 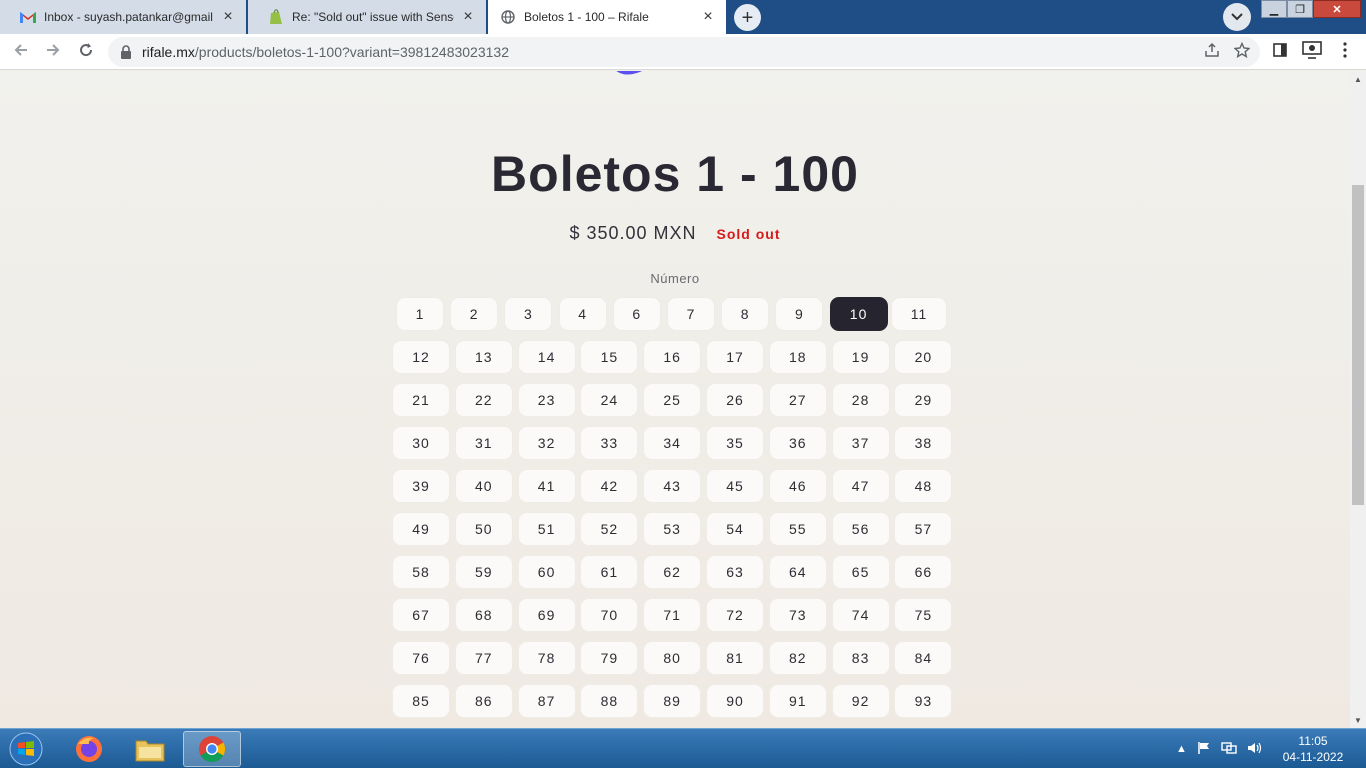 What do you see at coordinates (607, 17) in the screenshot?
I see `tab-boletos: Boletos 1 - 100 – Rifale ×` at bounding box center [607, 17].